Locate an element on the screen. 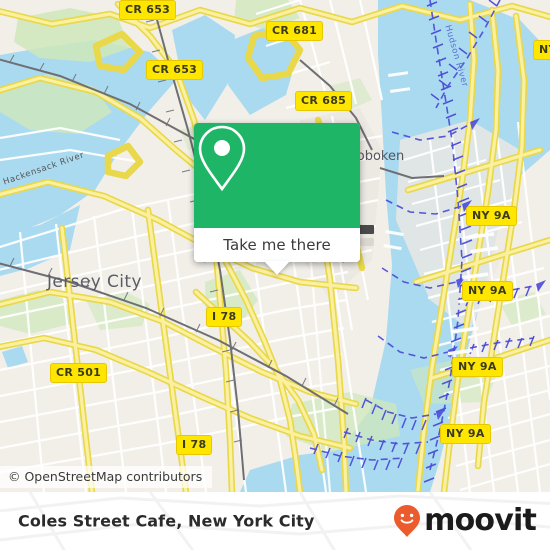 This screenshot has width=550, height=550. take-me-there-label: Take me there is located at coordinates (277, 245).